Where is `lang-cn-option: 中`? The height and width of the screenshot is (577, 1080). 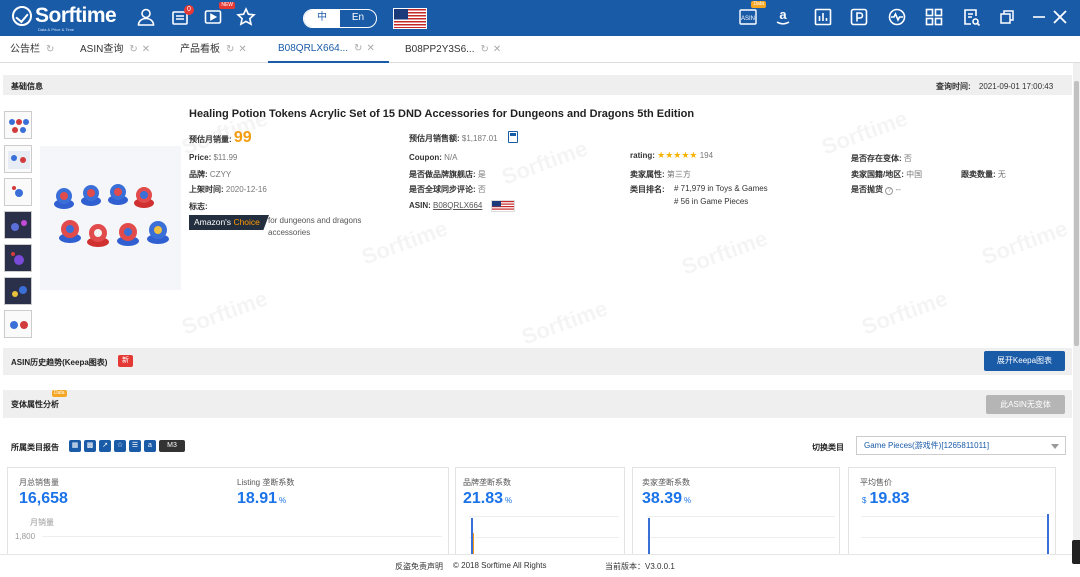 lang-cn-option: 中 is located at coordinates (322, 18).